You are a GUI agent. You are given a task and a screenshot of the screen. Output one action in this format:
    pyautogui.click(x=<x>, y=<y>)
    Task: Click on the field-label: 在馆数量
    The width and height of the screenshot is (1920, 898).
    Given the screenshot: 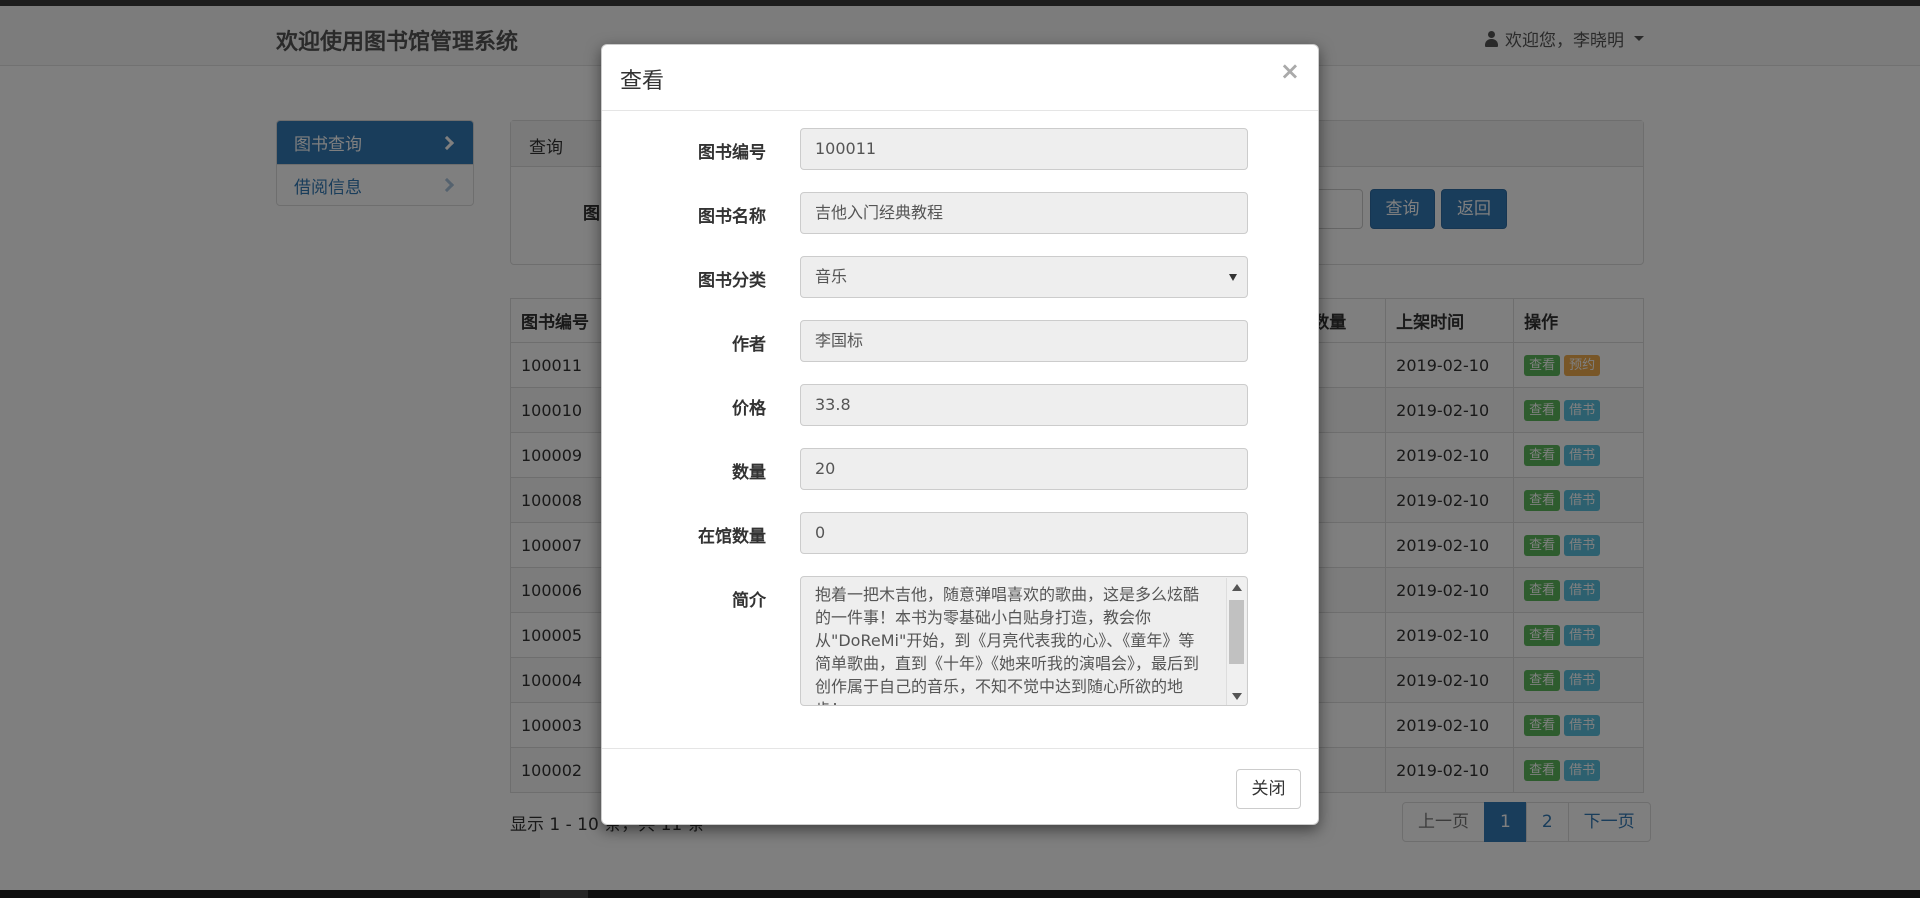 What is the action you would take?
    pyautogui.click(x=732, y=537)
    